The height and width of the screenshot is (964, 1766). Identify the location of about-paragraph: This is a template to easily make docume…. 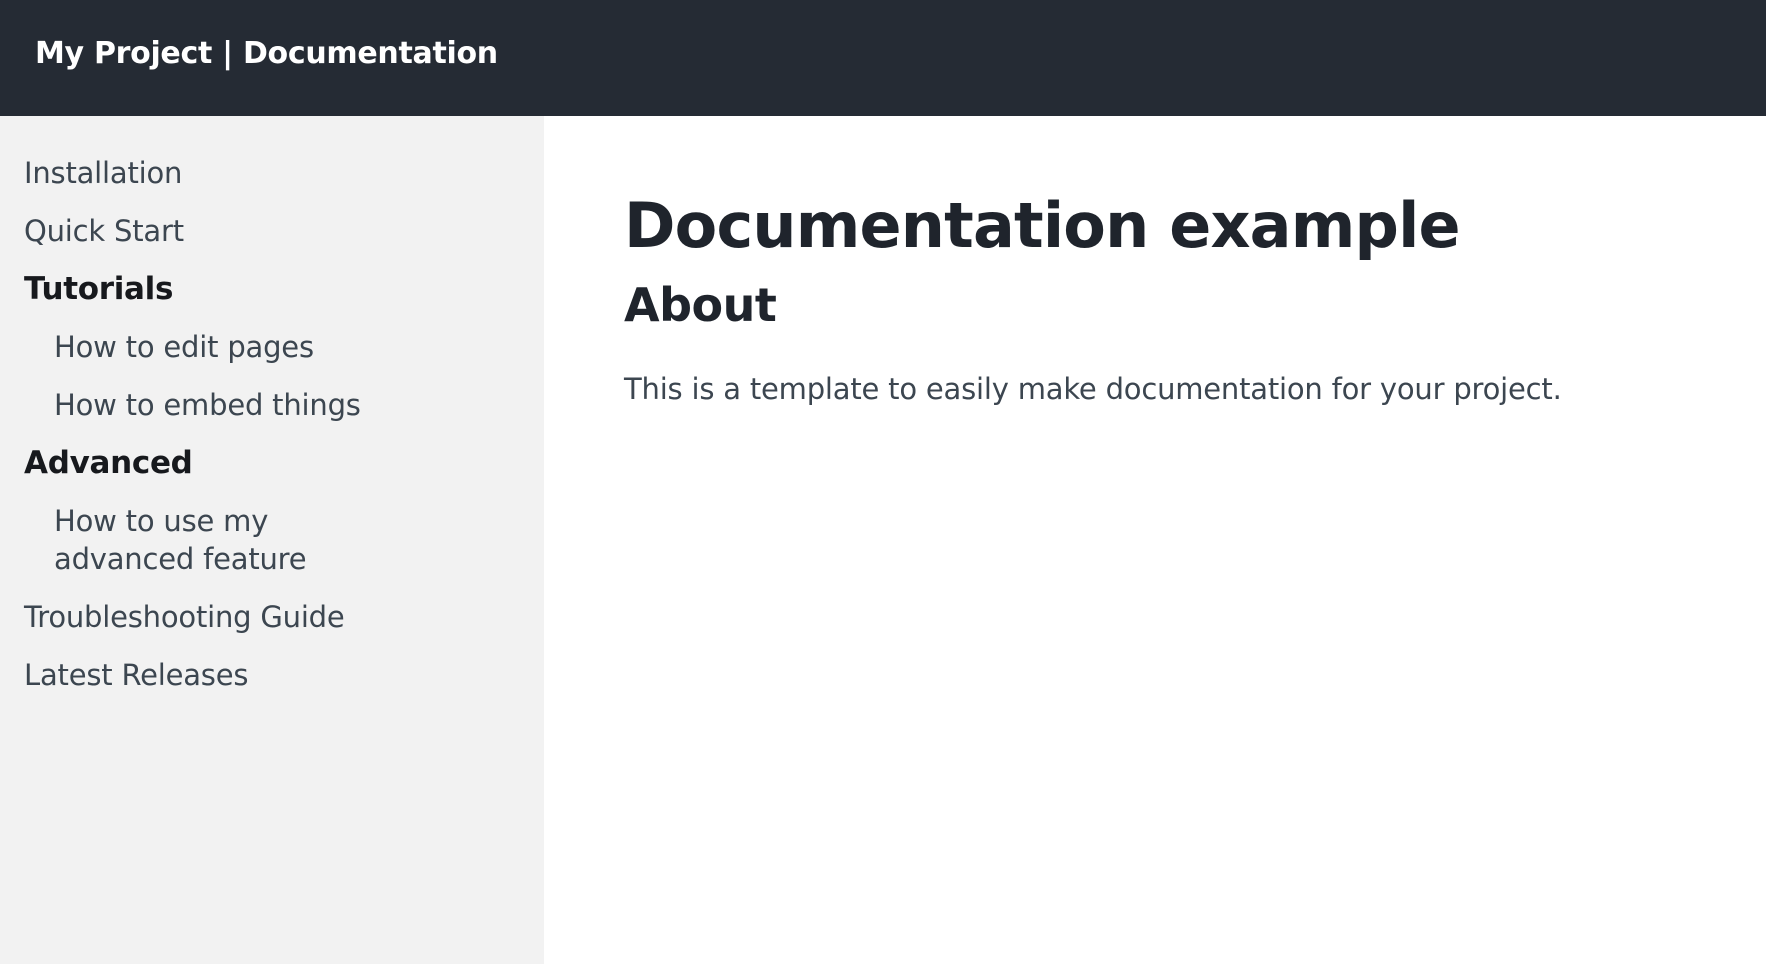
(1093, 389).